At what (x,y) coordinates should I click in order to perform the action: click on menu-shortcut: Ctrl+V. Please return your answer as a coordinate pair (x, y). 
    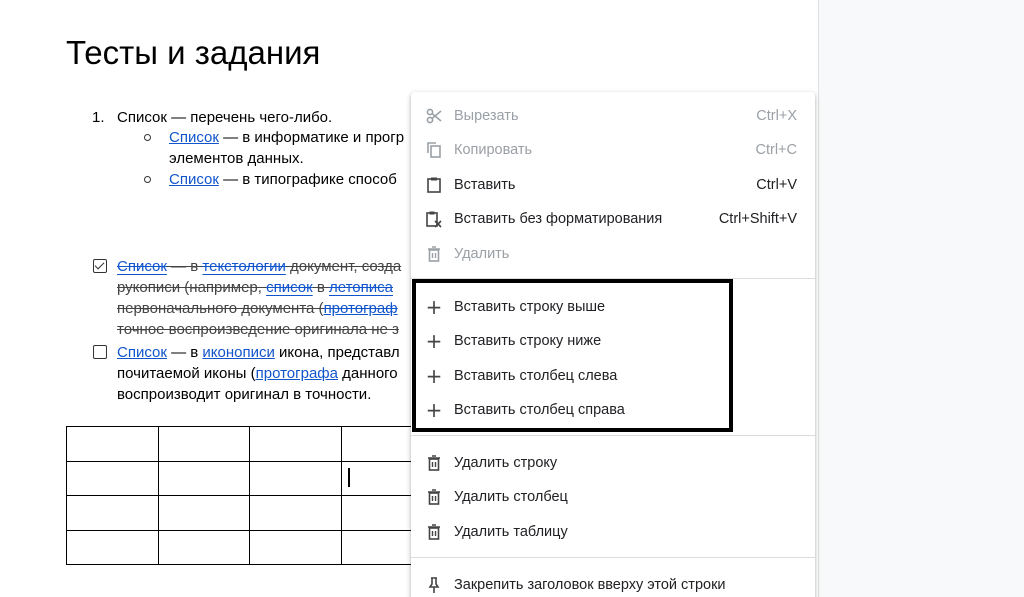
    Looking at the image, I should click on (776, 185).